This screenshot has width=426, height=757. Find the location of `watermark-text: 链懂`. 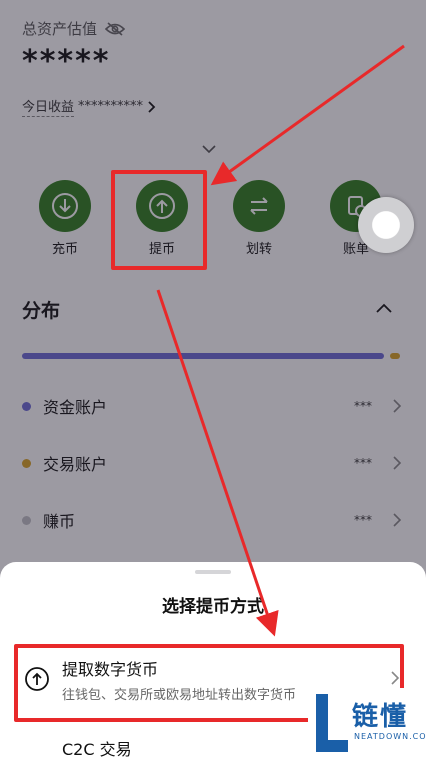

watermark-text: 链懂 is located at coordinates (380, 717).